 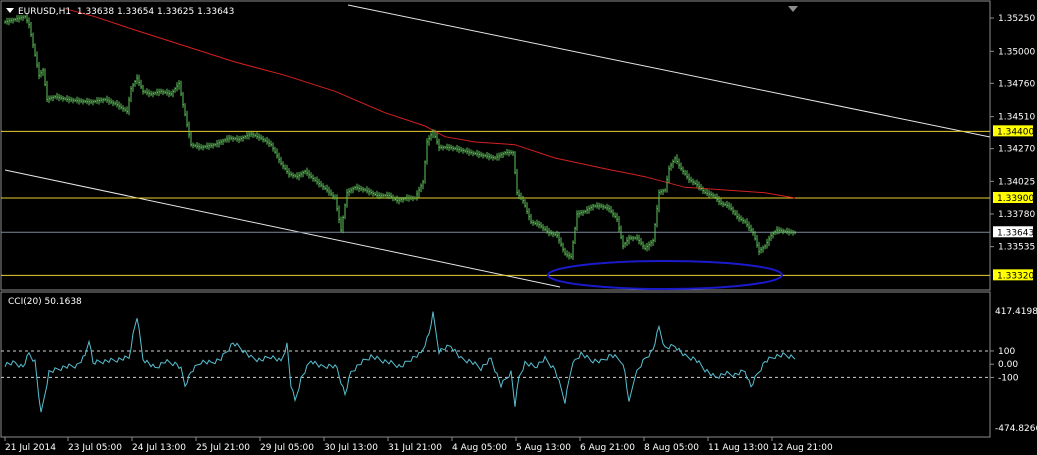 I want to click on price-tick-label: 1.34025, so click(x=1016, y=182).